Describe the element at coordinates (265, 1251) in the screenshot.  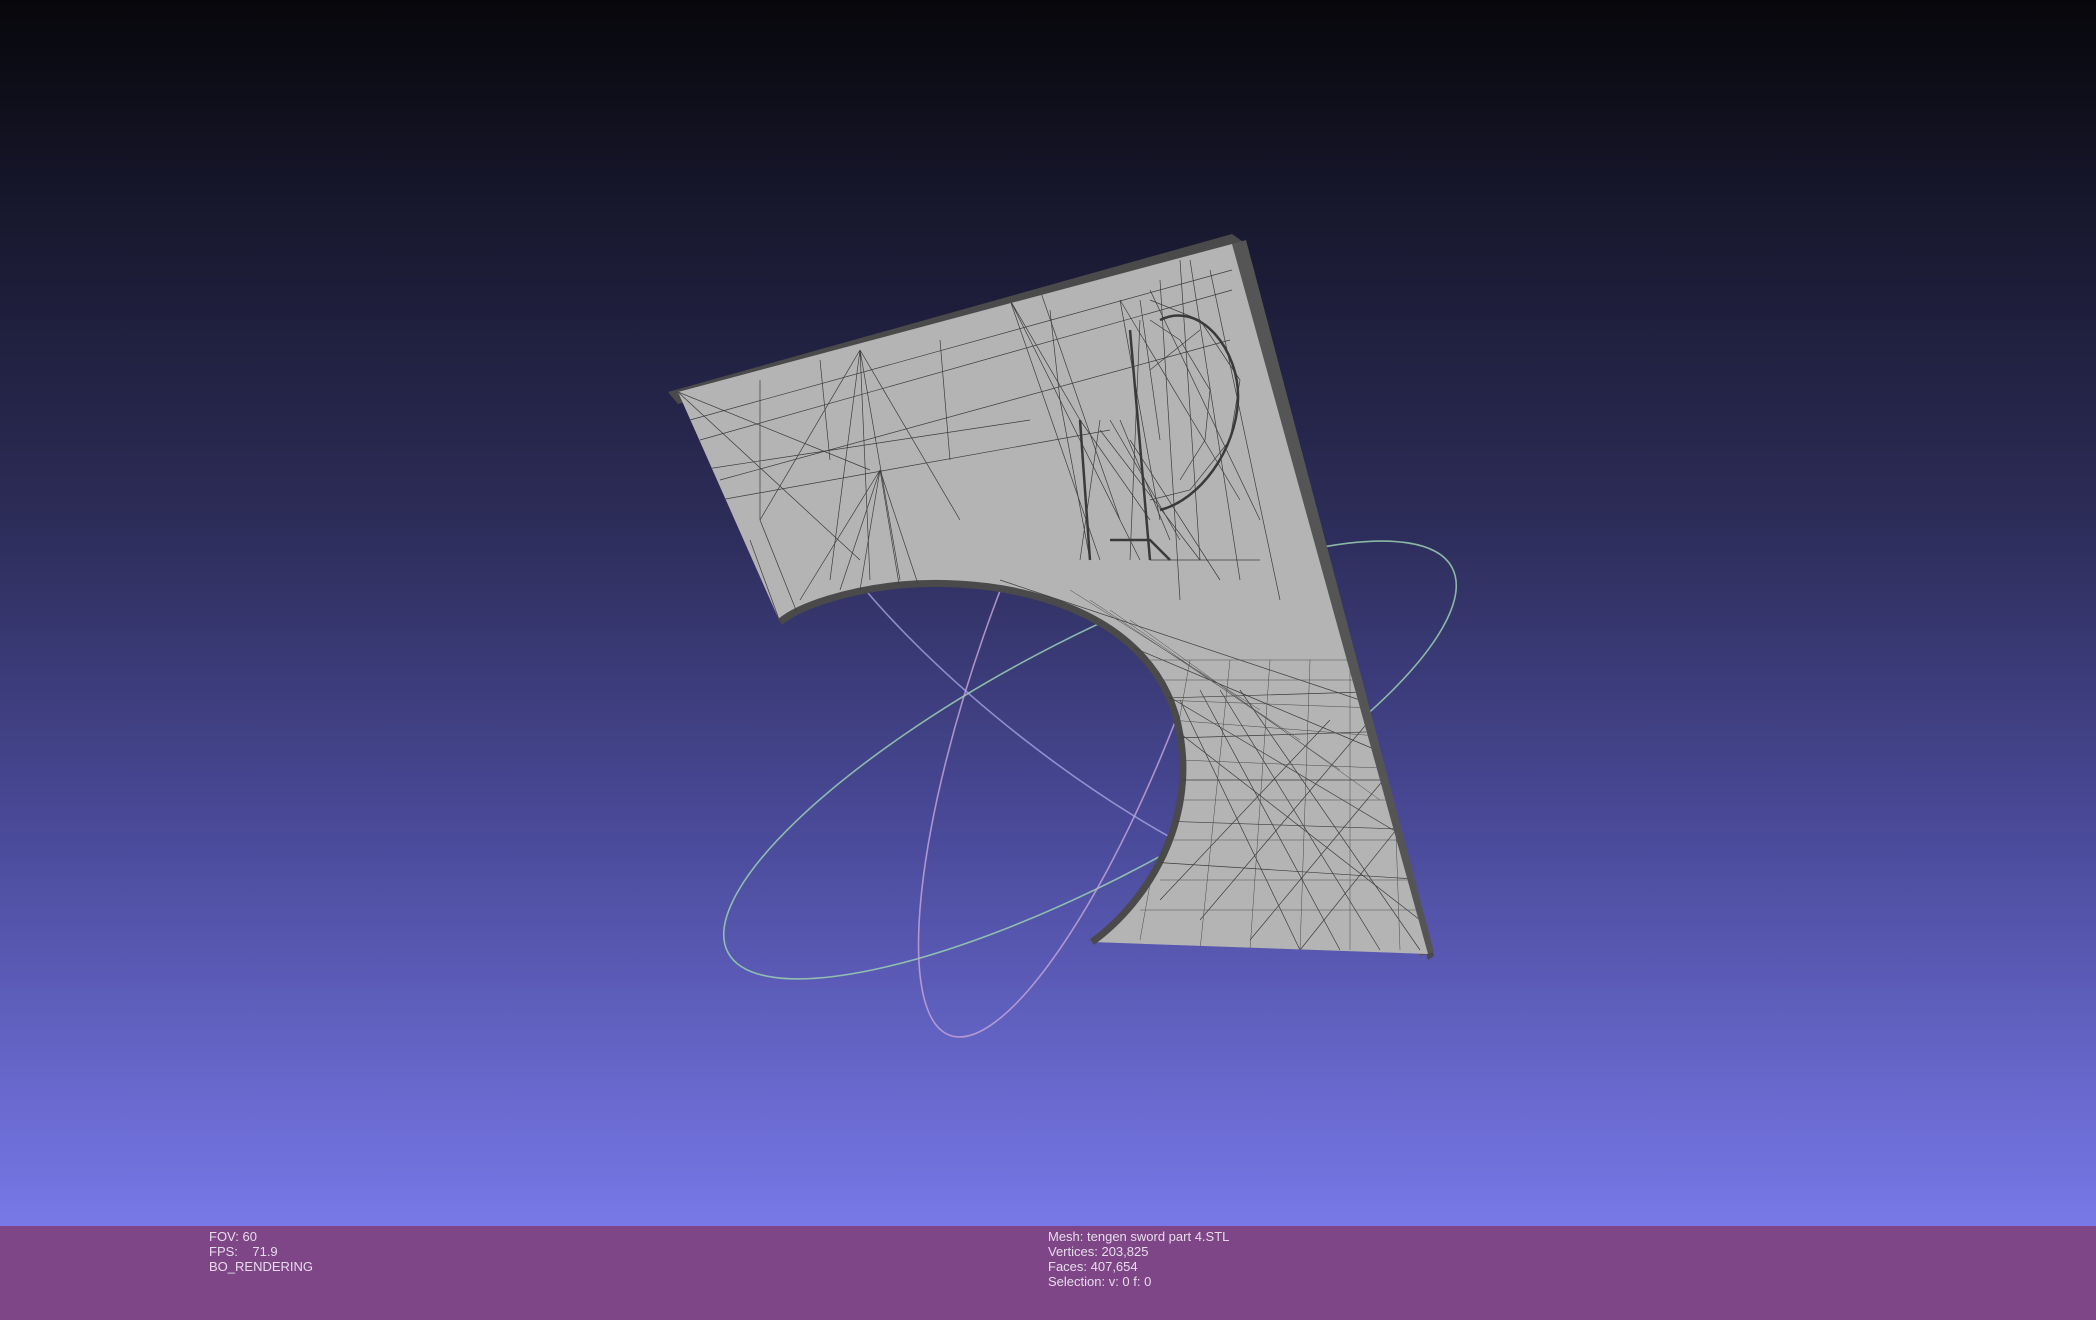
I see `fps-value: 71.9` at that location.